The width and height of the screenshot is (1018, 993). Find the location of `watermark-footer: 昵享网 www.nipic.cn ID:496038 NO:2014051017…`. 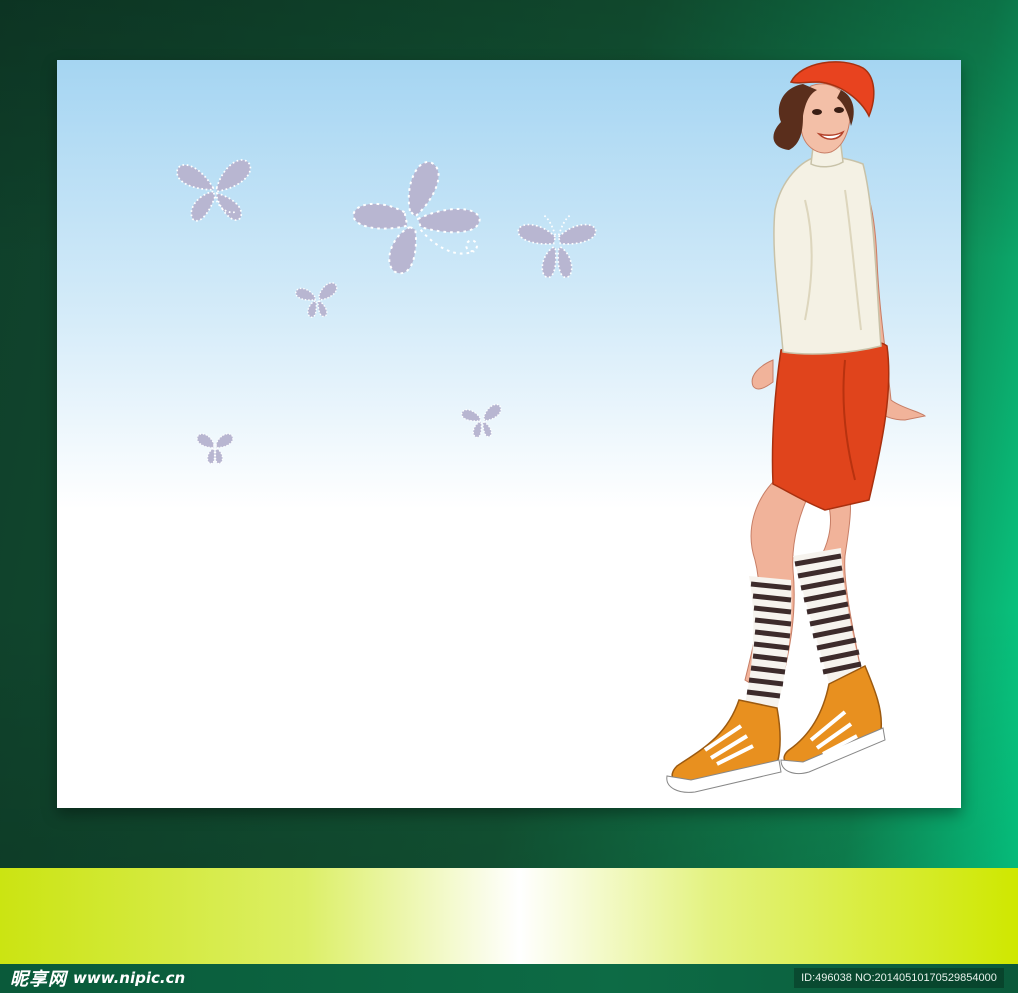

watermark-footer: 昵享网 www.nipic.cn ID:496038 NO:2014051017… is located at coordinates (509, 978).